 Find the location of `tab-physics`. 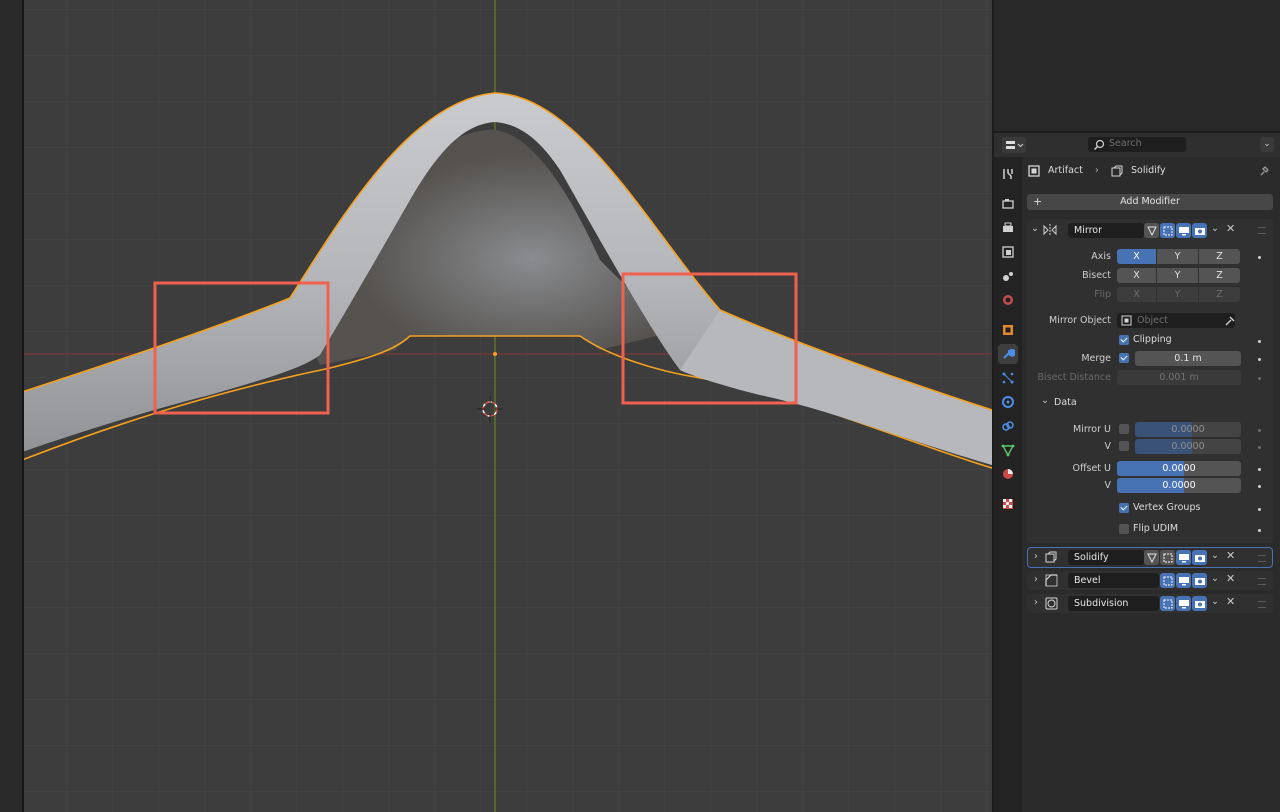

tab-physics is located at coordinates (1008, 402).